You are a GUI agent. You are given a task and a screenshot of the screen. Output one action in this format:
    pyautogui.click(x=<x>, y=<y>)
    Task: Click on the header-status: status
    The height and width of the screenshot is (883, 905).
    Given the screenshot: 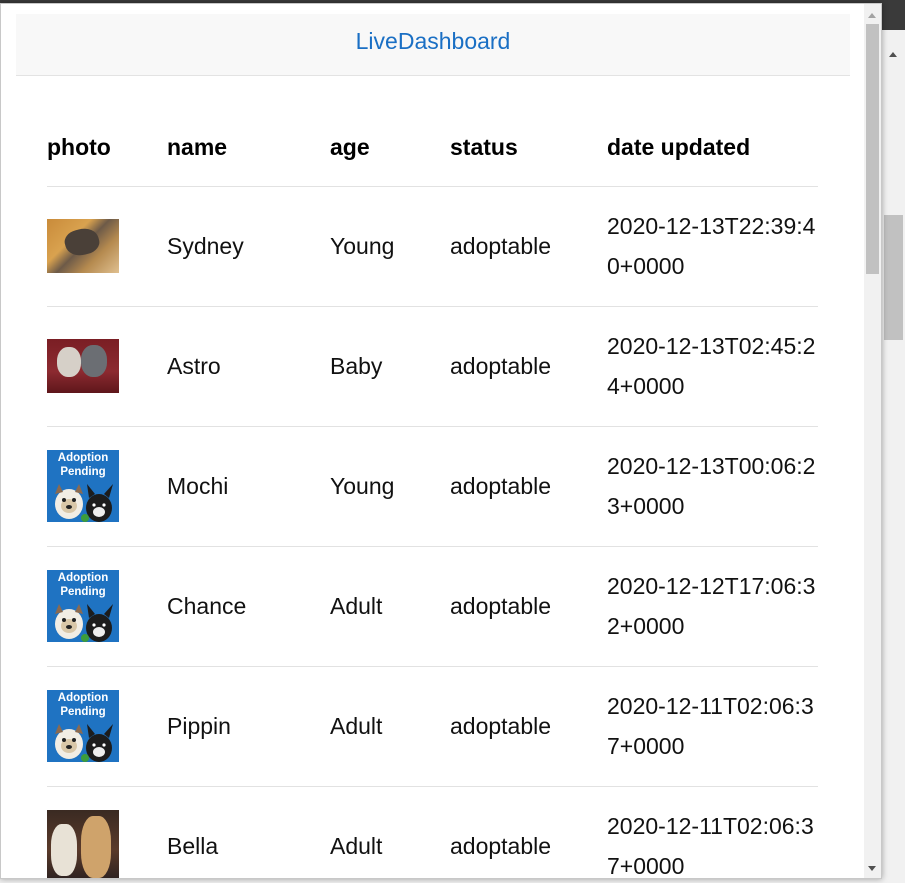 What is the action you would take?
    pyautogui.click(x=528, y=148)
    